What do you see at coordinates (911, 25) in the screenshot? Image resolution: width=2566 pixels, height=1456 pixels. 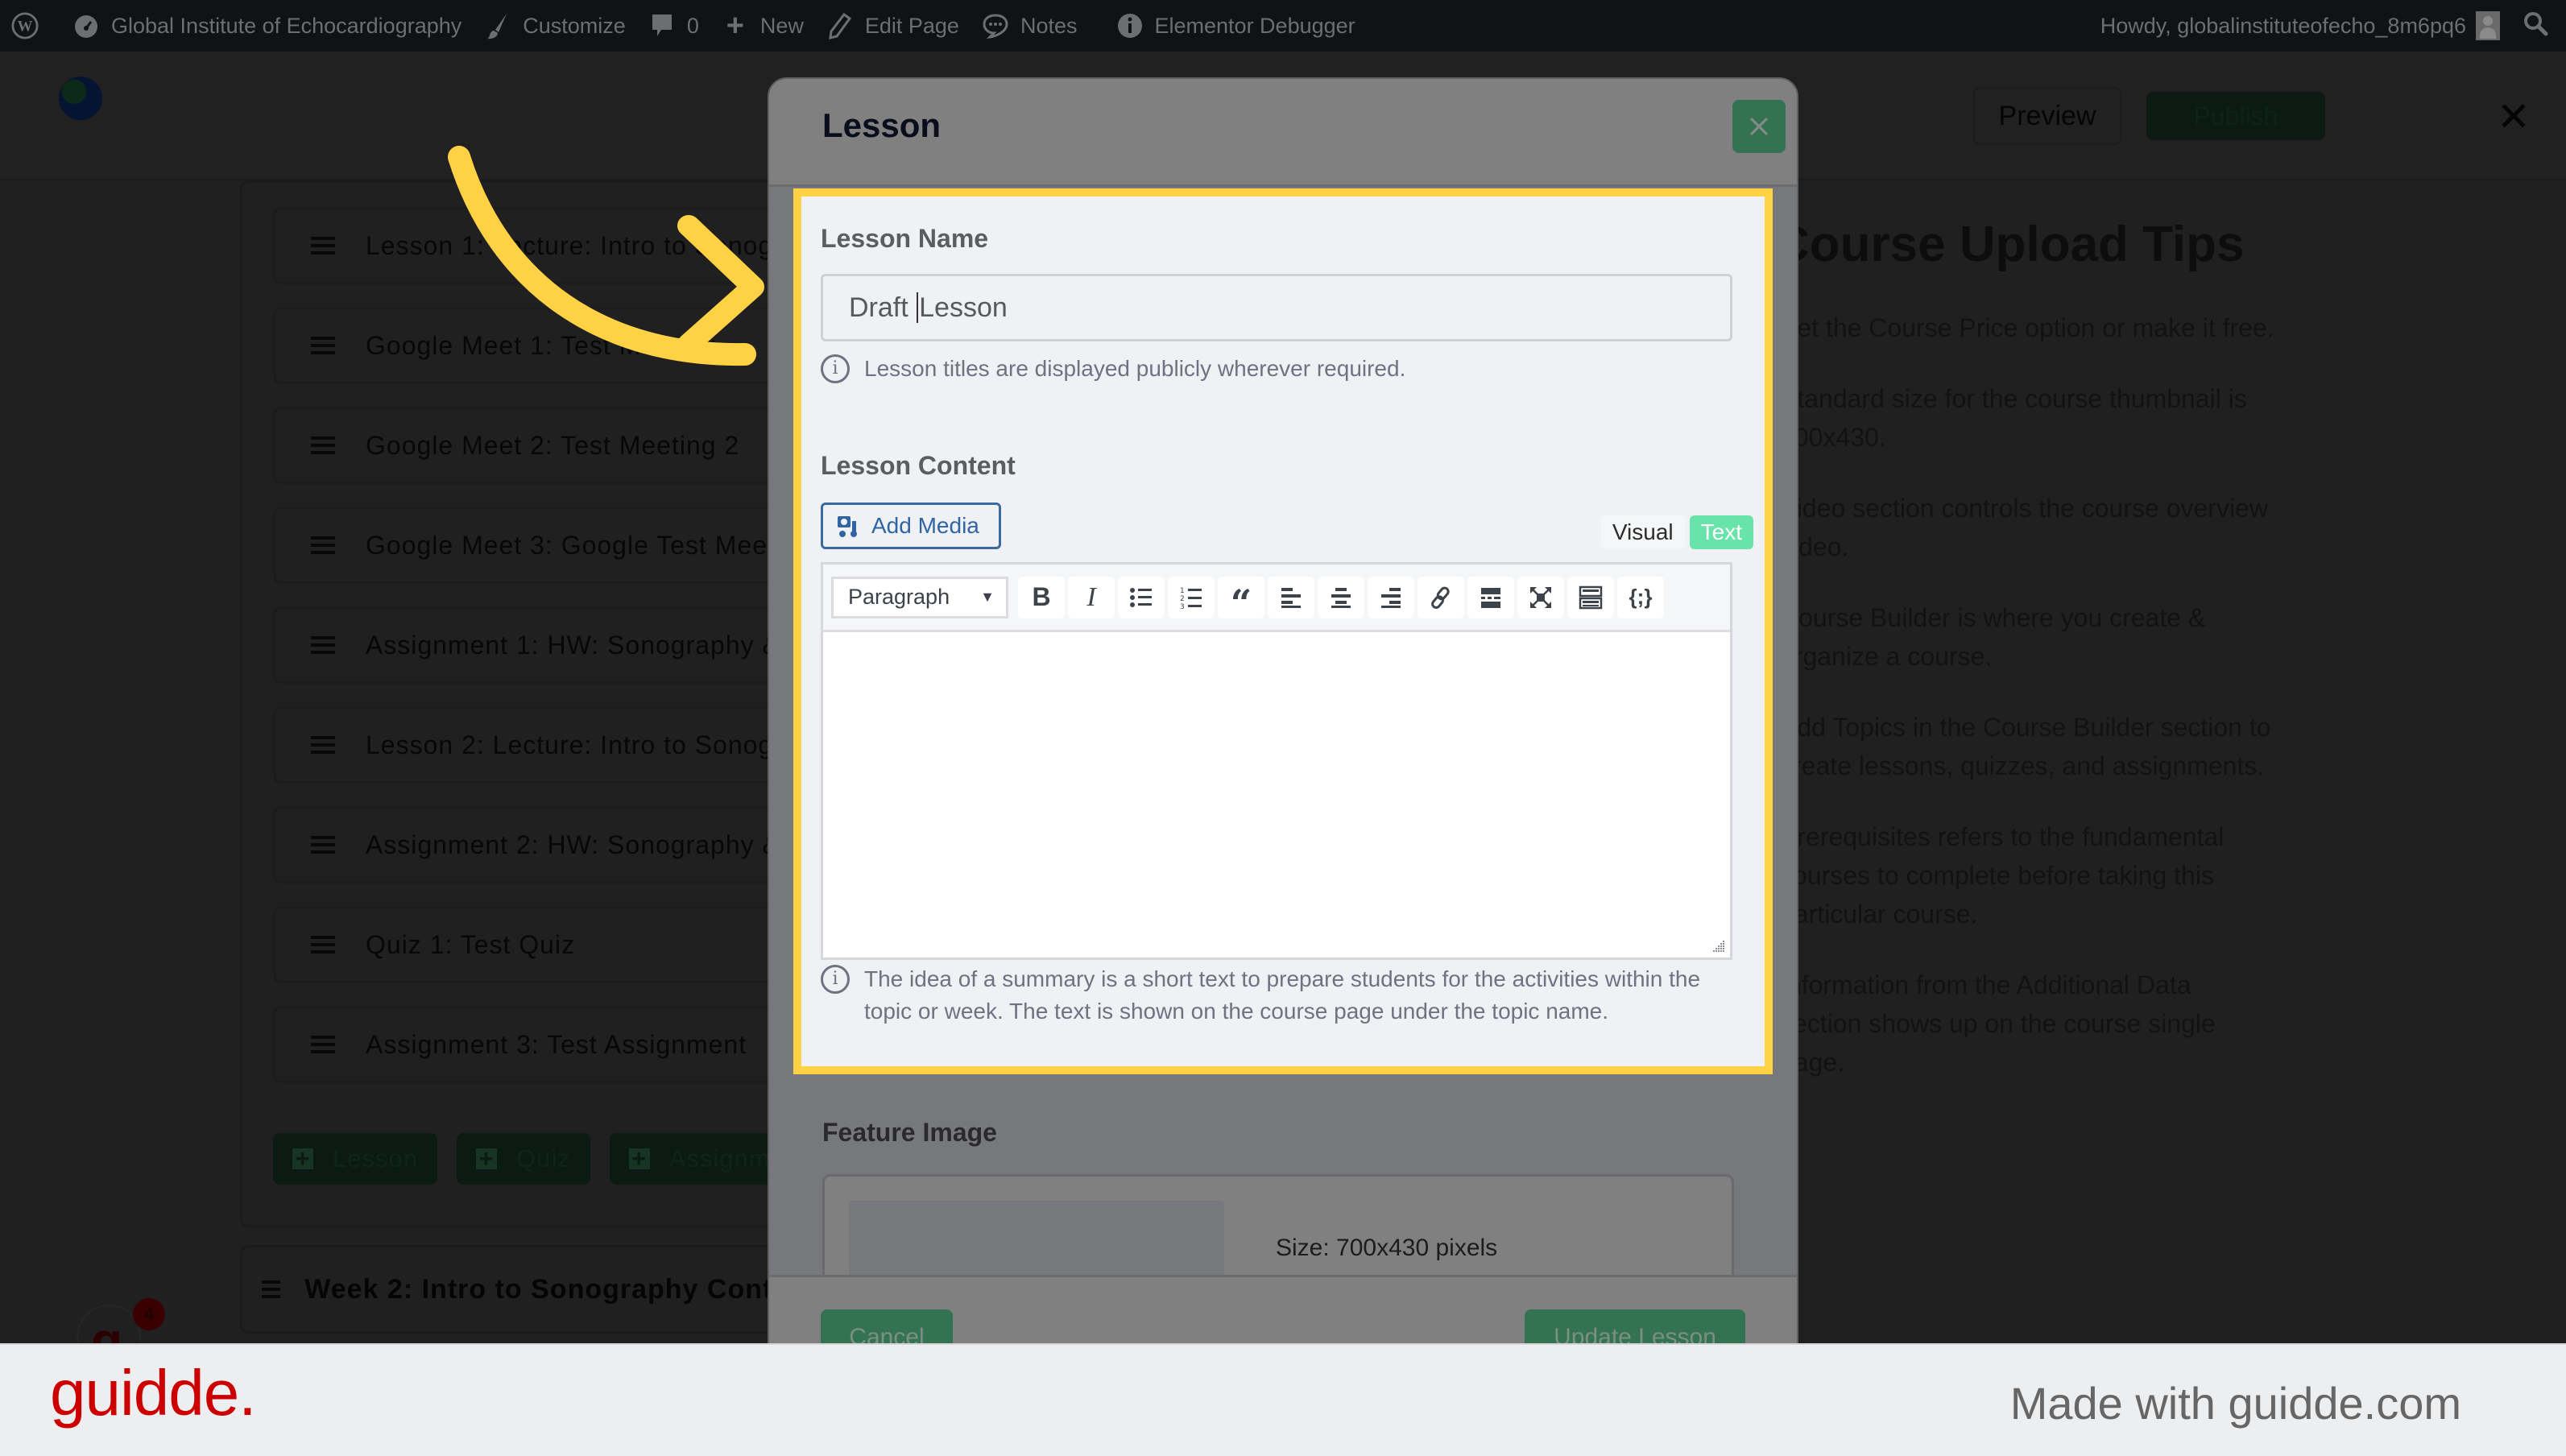 I see `edit-page-label: Edit Page` at bounding box center [911, 25].